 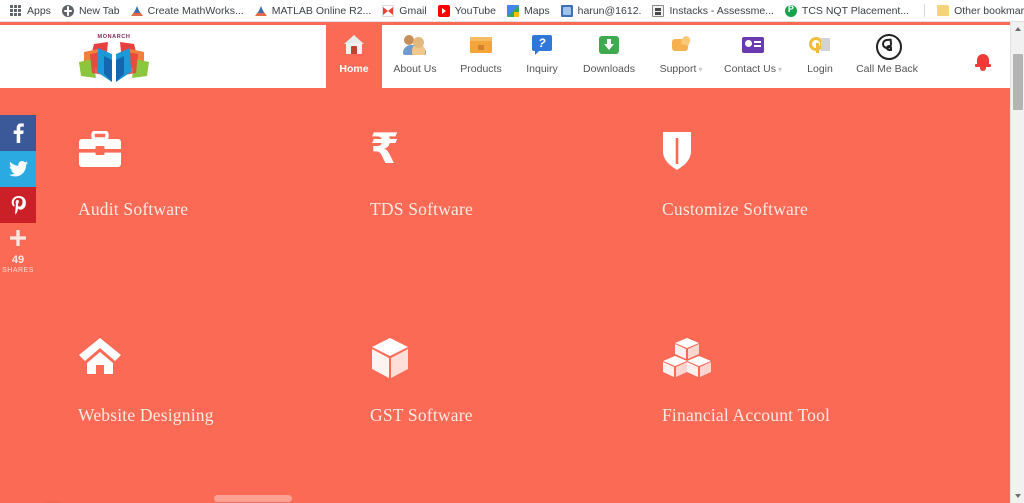 What do you see at coordinates (481, 69) in the screenshot?
I see `nav-label: Products` at bounding box center [481, 69].